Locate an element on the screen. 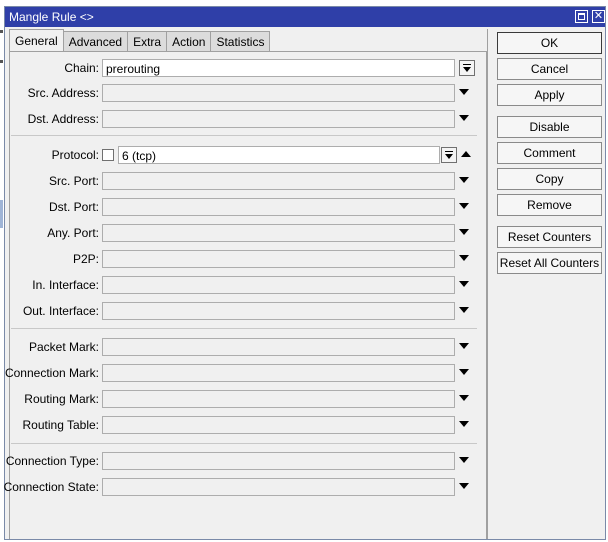 This screenshot has height=542, width=608. chain-label: Chain: is located at coordinates (81, 68).